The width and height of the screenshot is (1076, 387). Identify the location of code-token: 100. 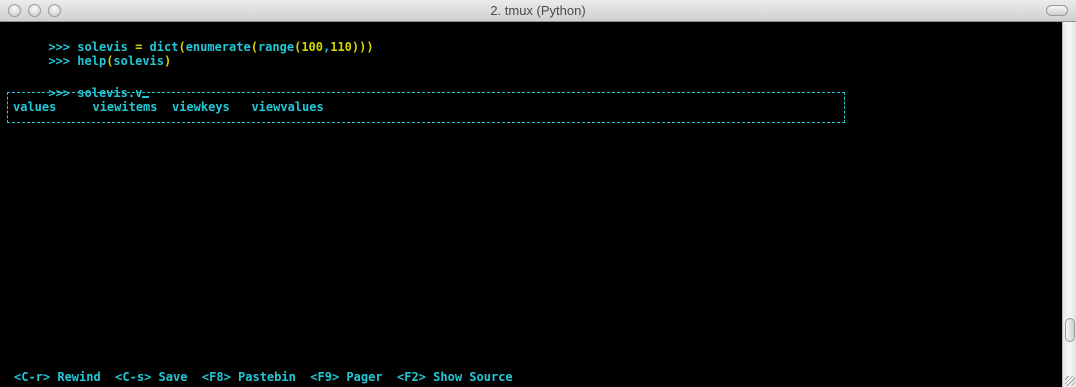
(312, 47).